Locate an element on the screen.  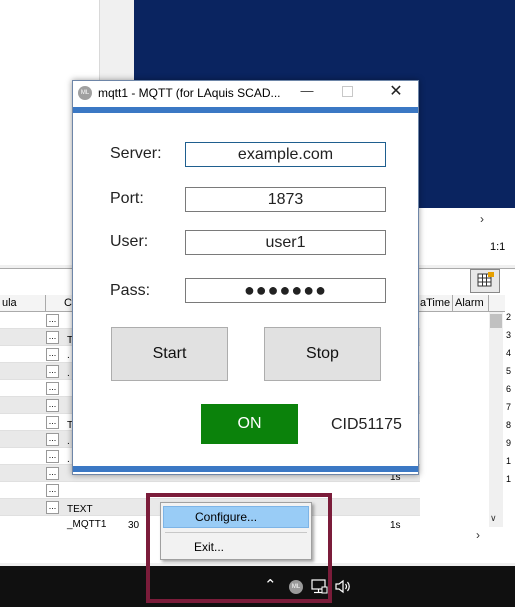
vertical-scrollbar is located at coordinates (496, 419).